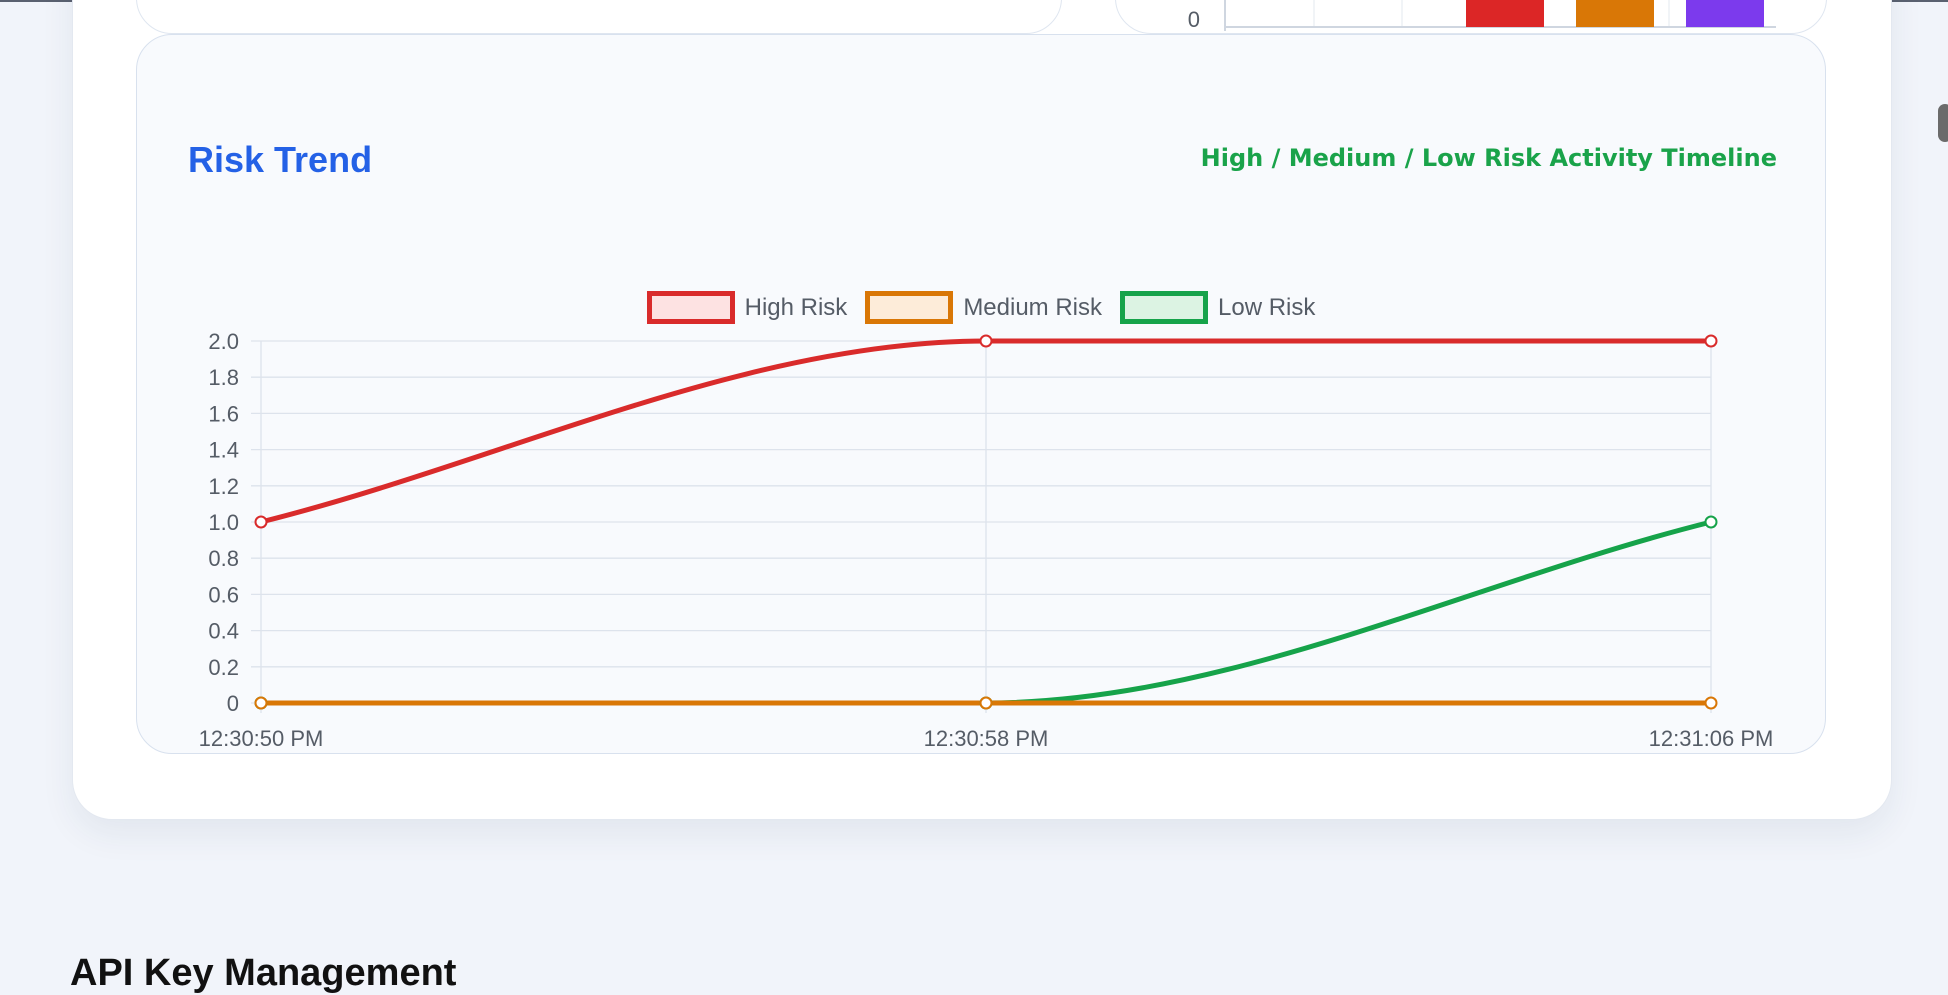 The height and width of the screenshot is (995, 1948). I want to click on risk-bar-chart-card: 0, so click(1471, 17).